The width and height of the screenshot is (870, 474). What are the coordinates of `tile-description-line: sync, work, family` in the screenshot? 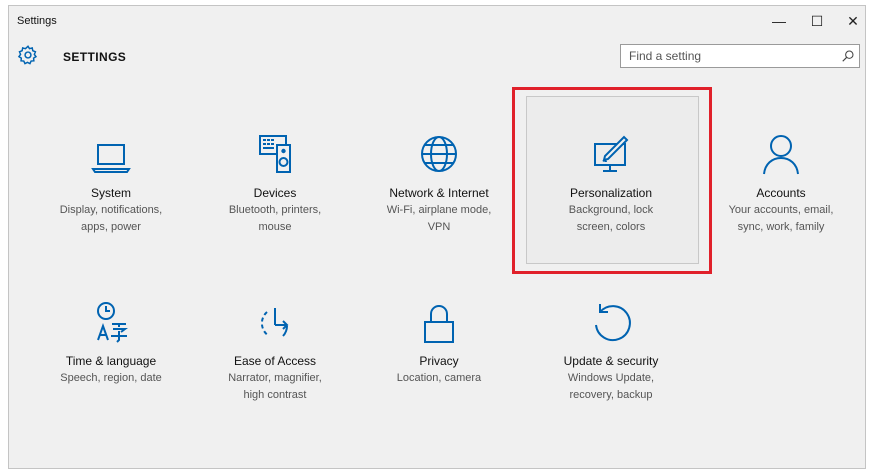 It's located at (781, 227).